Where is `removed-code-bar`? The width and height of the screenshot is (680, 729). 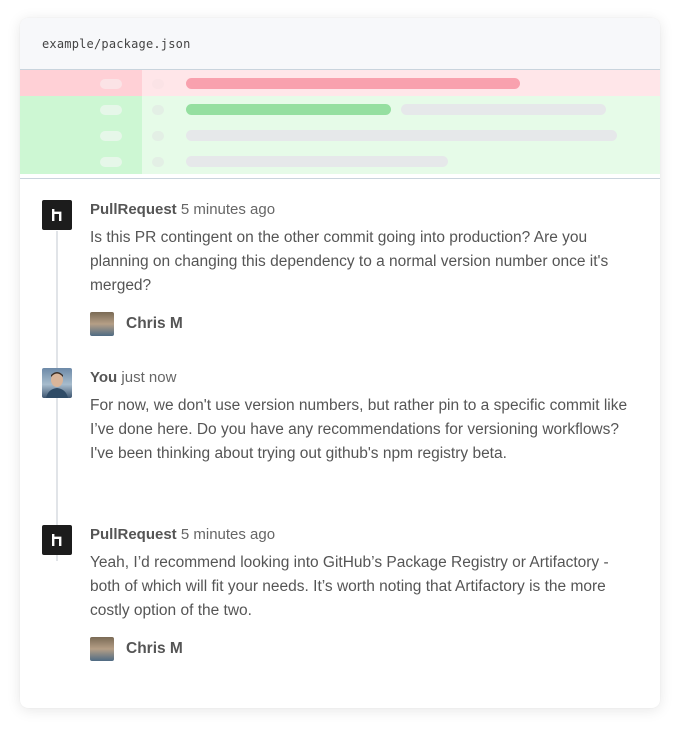
removed-code-bar is located at coordinates (353, 83).